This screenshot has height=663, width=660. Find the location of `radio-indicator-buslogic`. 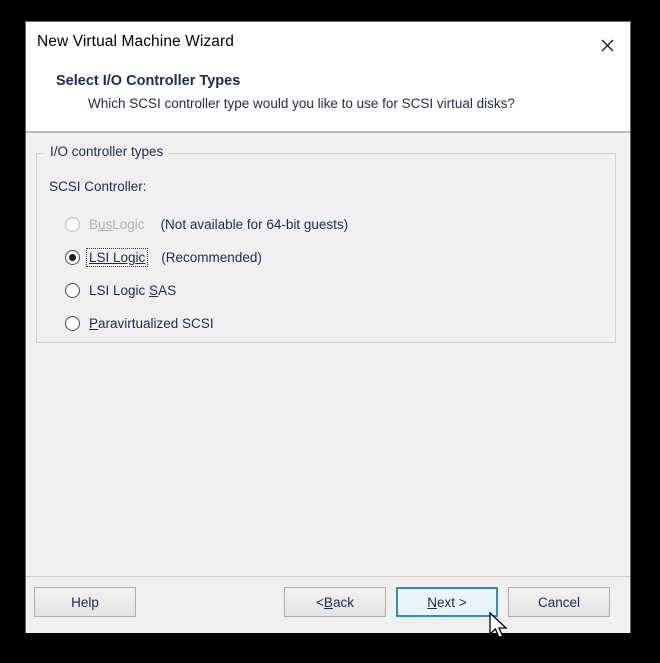

radio-indicator-buslogic is located at coordinates (72, 224).